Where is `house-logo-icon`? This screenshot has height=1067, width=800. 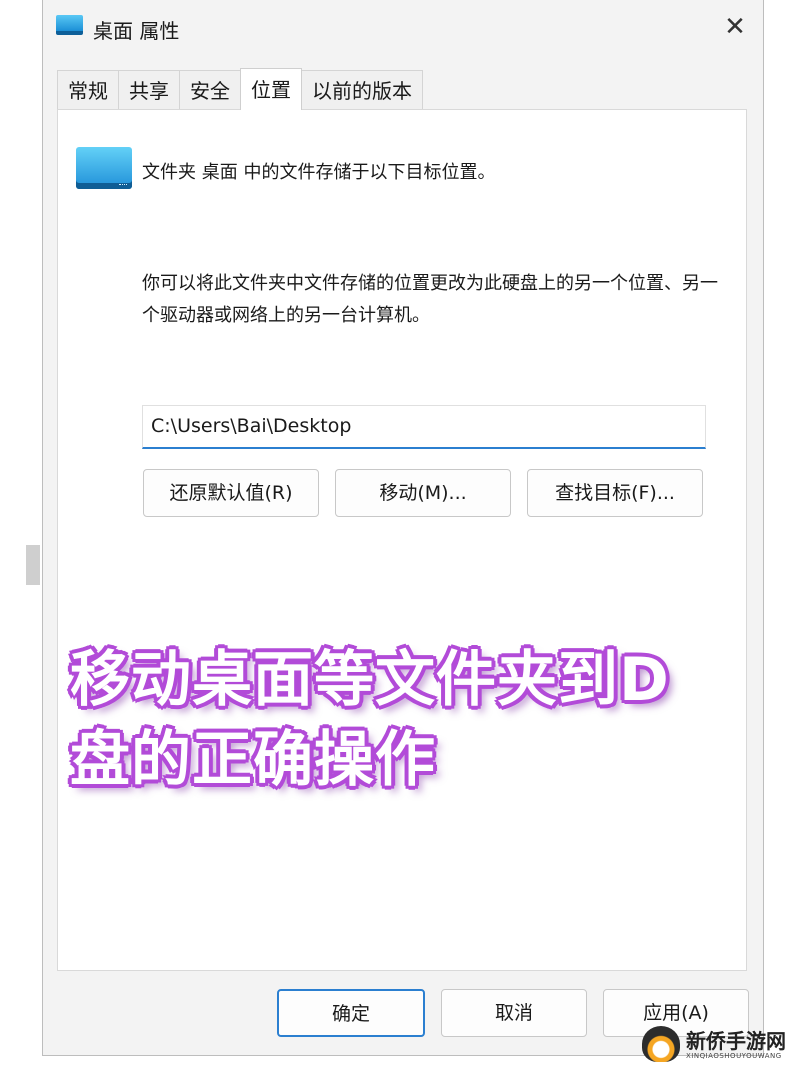 house-logo-icon is located at coordinates (661, 1044).